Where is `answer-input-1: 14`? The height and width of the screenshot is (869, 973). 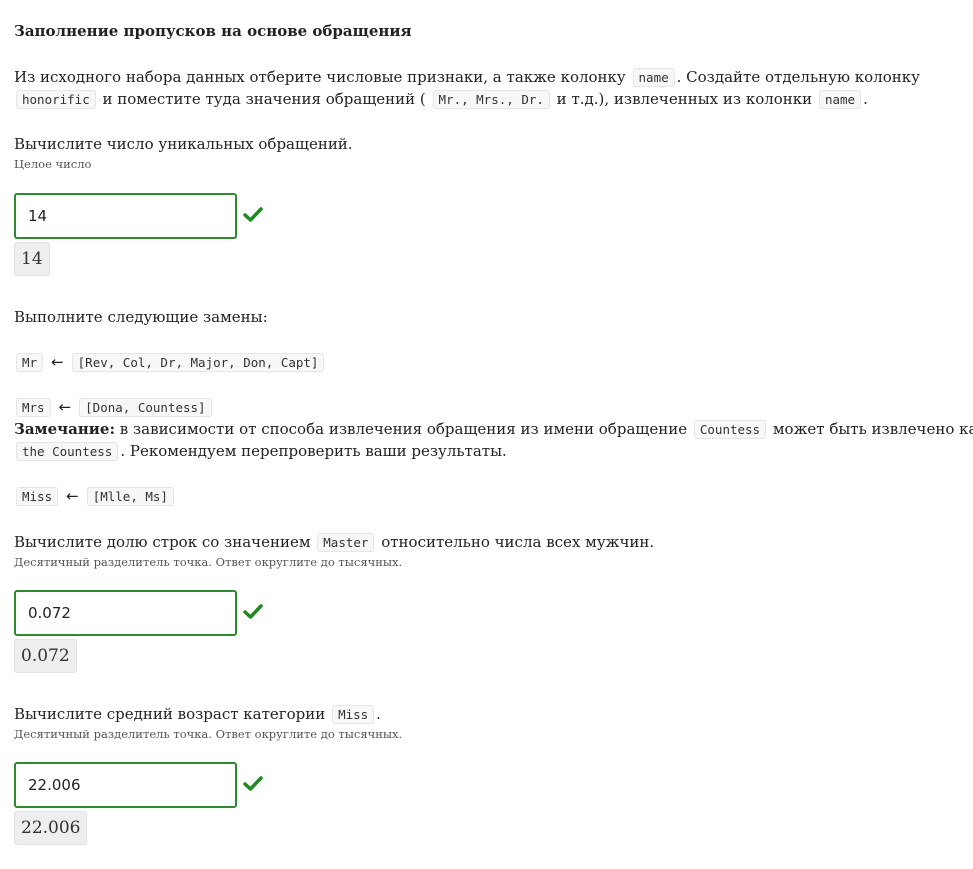
answer-input-1: 14 is located at coordinates (125, 216).